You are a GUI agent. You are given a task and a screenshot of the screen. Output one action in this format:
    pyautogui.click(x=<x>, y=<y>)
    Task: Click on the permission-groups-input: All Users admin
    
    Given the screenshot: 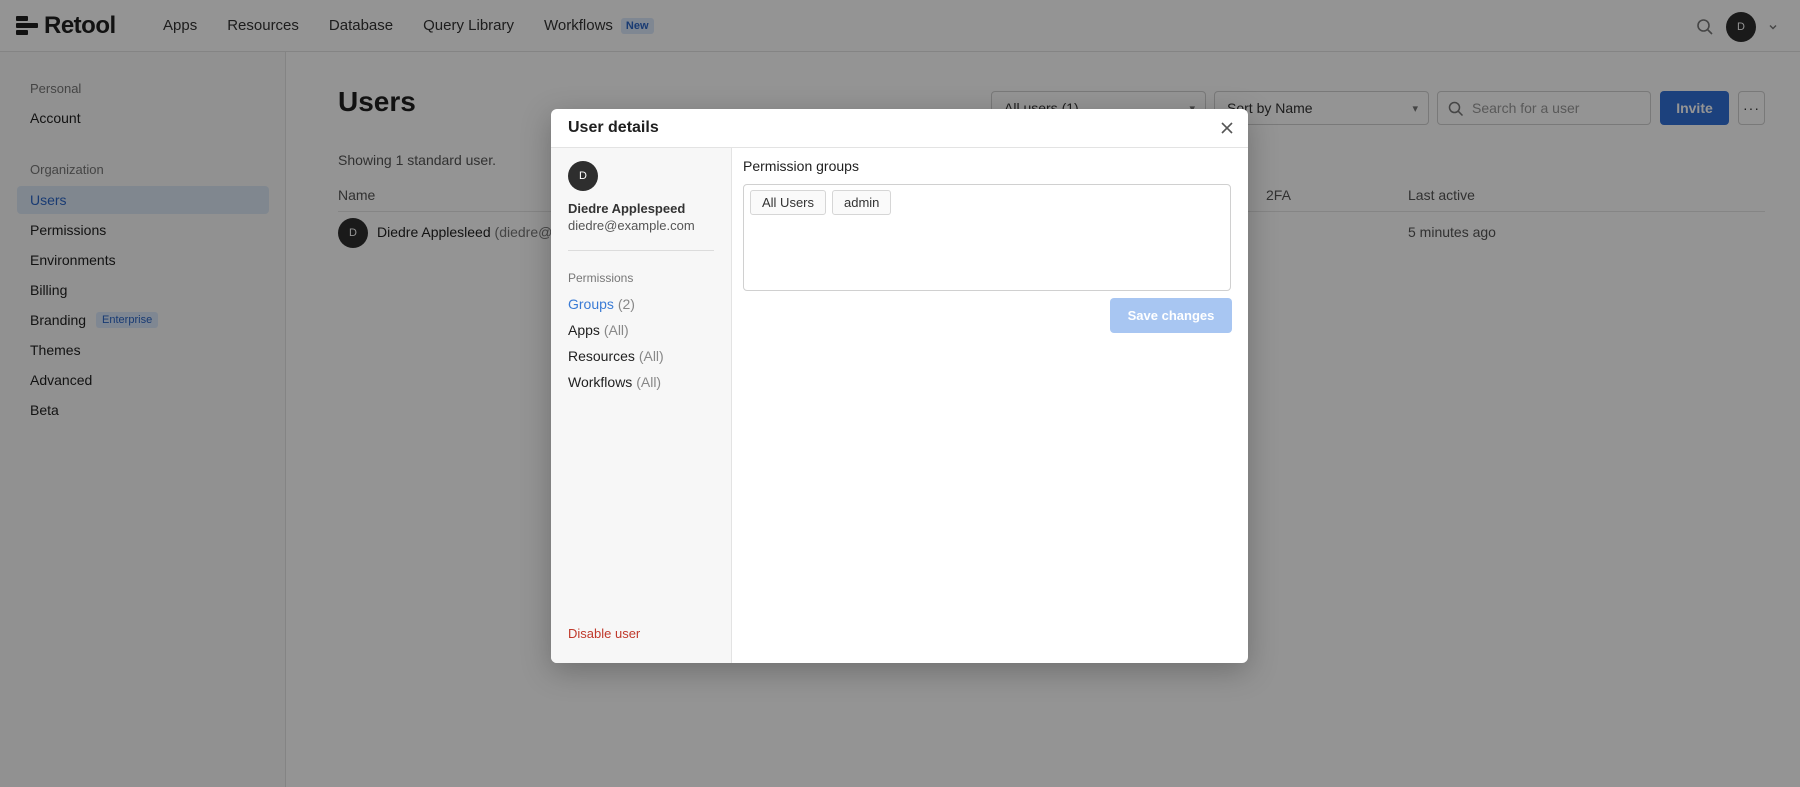 What is the action you would take?
    pyautogui.click(x=987, y=237)
    